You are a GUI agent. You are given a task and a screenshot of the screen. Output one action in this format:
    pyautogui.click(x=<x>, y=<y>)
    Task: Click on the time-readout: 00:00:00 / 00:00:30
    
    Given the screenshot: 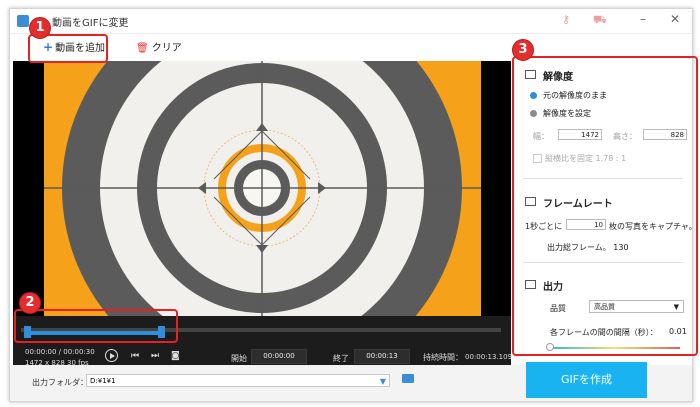 What is the action you would take?
    pyautogui.click(x=60, y=352)
    